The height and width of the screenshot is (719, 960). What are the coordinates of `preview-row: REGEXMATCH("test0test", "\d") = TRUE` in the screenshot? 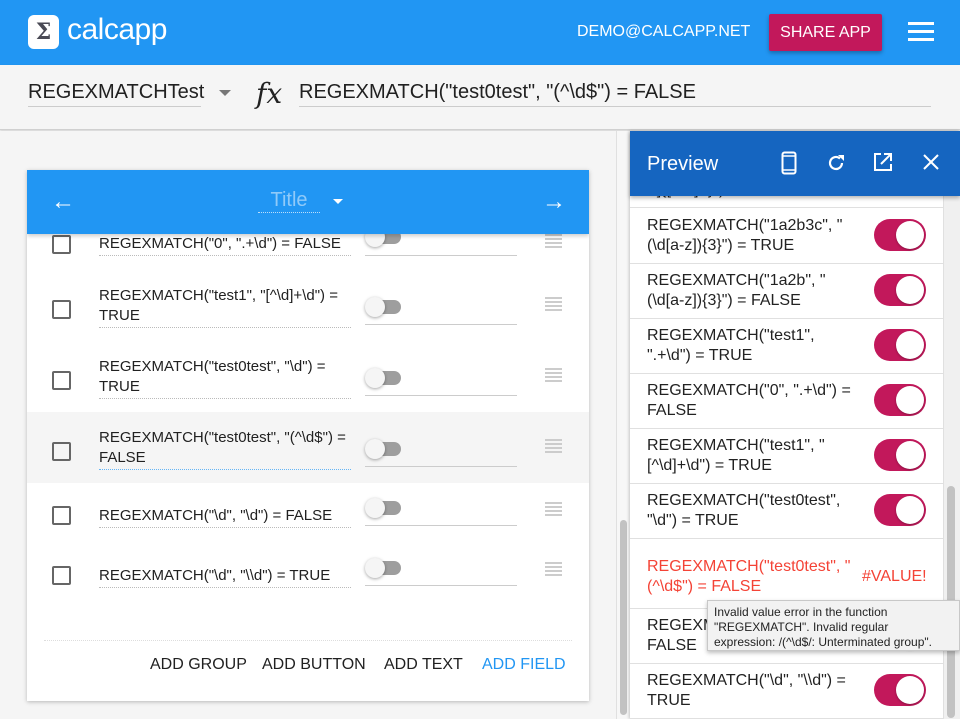 It's located at (786, 511).